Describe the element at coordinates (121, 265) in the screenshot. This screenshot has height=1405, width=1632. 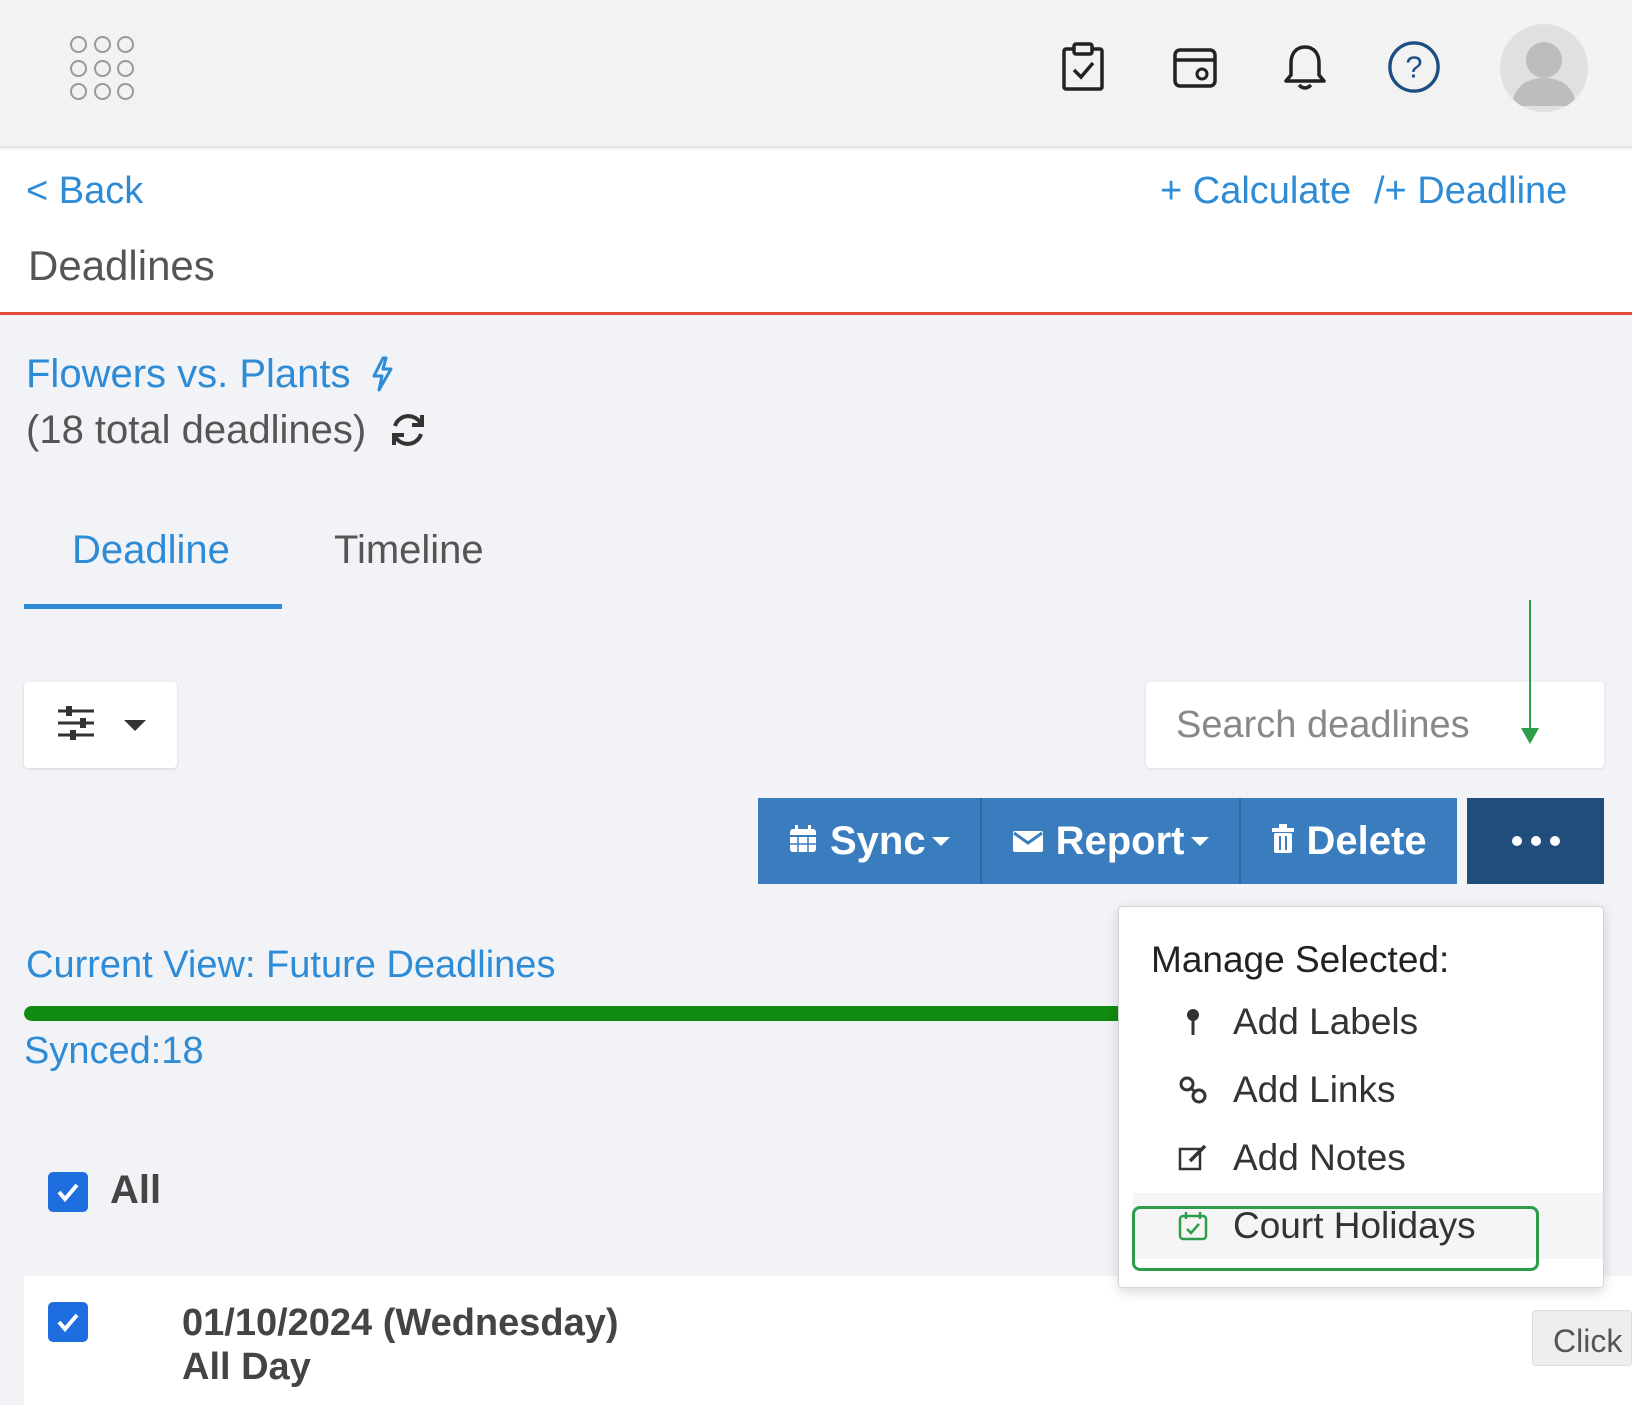
I see `page-title: Deadlines` at that location.